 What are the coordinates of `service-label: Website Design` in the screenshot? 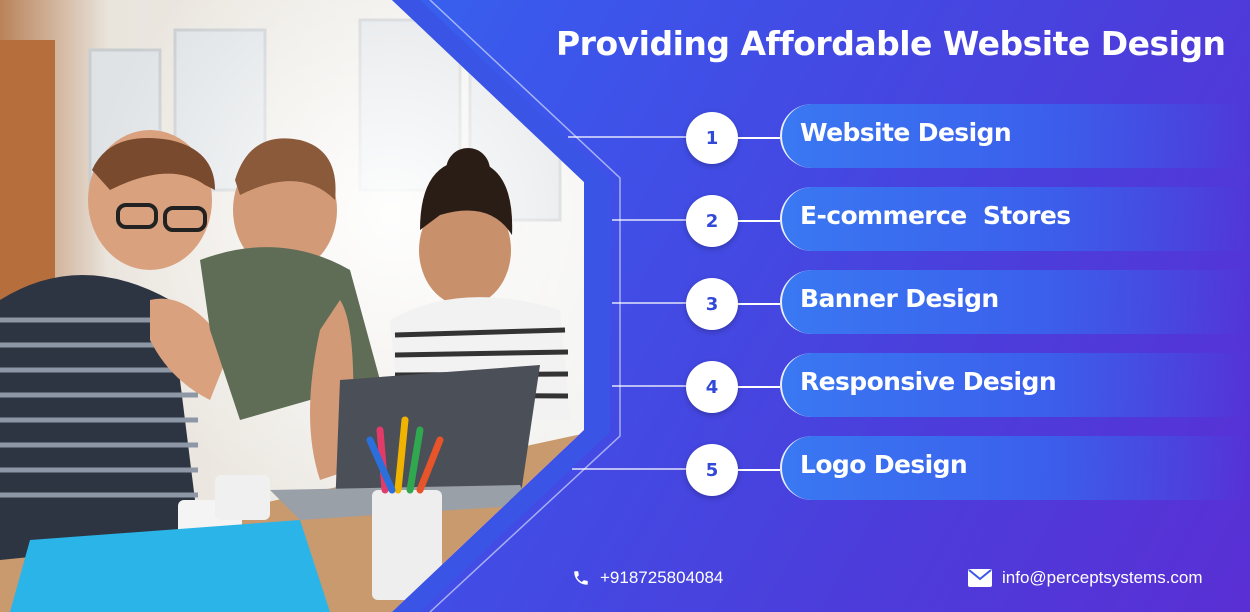 It's located at (906, 132).